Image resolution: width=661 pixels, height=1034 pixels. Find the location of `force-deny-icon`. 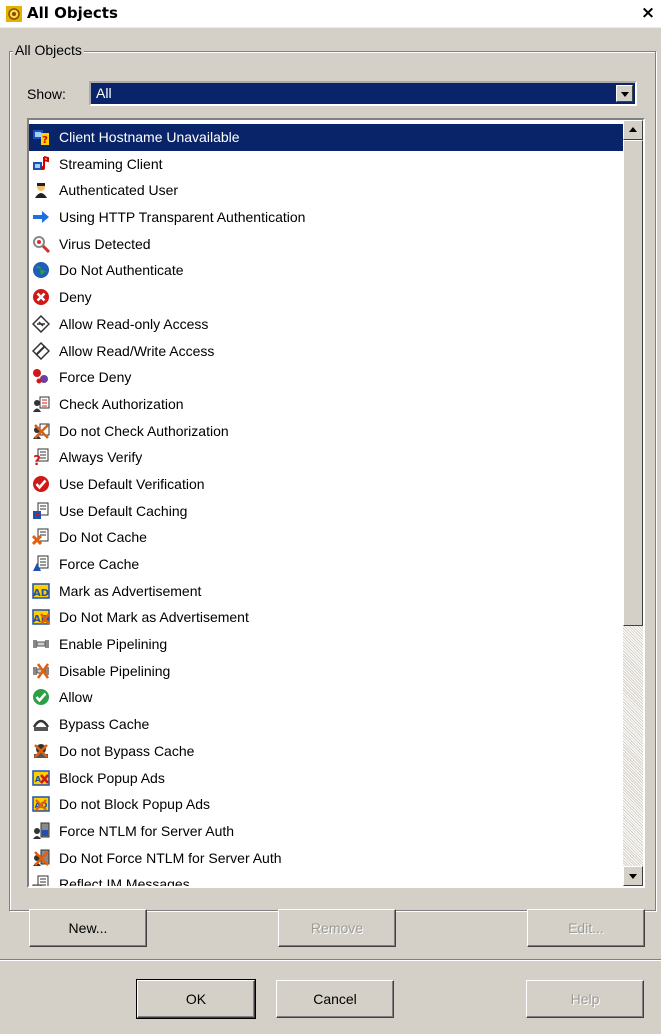

force-deny-icon is located at coordinates (40, 376).